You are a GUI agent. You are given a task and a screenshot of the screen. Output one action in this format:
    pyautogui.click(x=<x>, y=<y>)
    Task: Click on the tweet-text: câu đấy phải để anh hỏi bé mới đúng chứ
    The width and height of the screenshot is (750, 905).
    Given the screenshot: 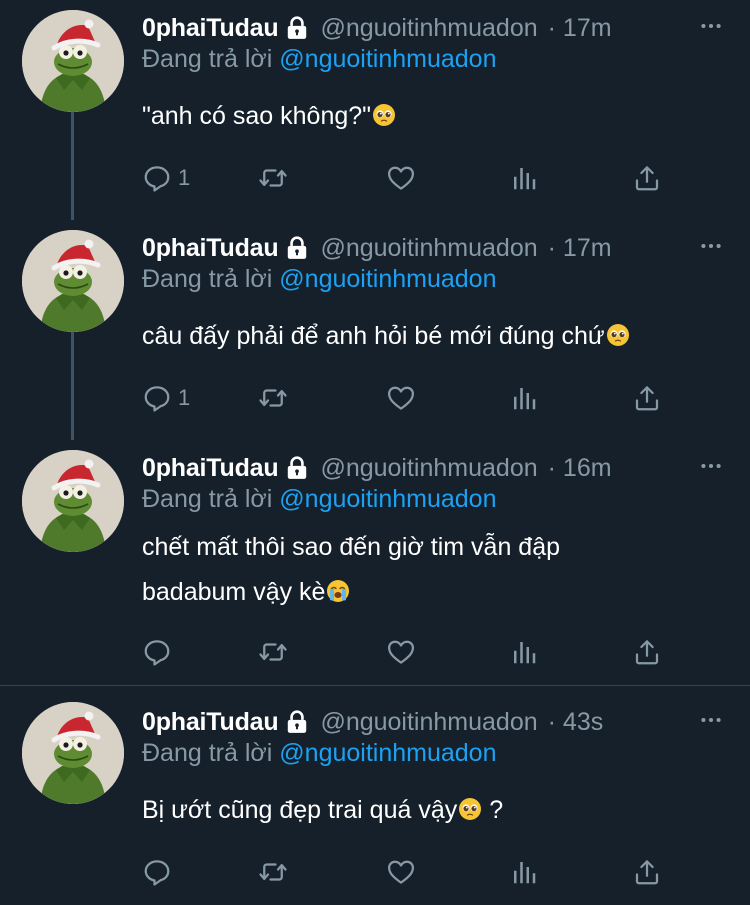 What is the action you would take?
    pyautogui.click(x=422, y=336)
    